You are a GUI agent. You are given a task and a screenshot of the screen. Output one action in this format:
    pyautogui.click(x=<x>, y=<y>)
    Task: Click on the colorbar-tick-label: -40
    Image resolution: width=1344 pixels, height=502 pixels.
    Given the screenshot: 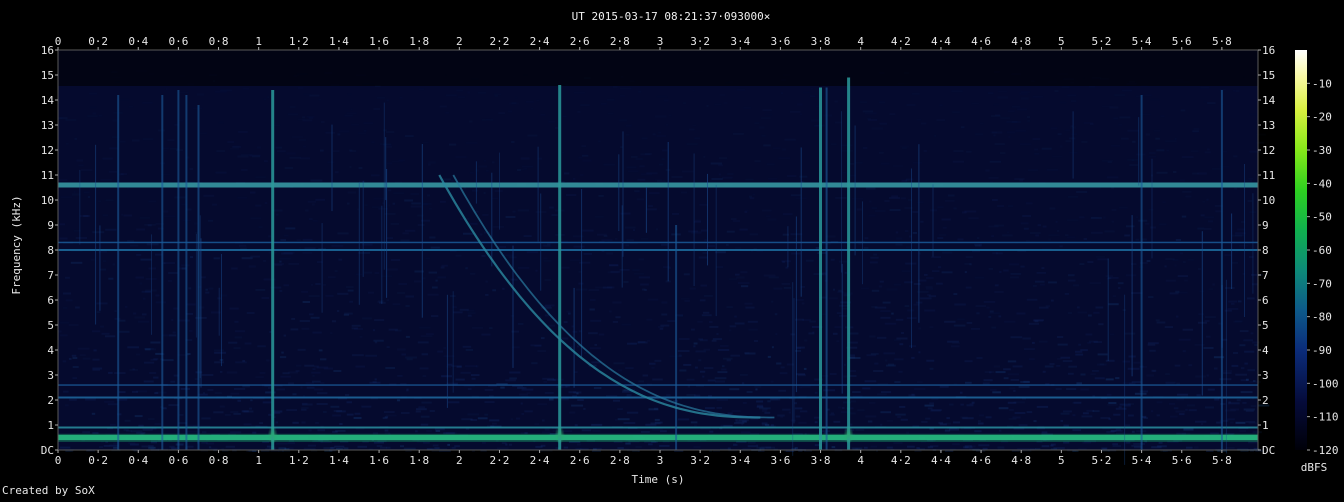 What is the action you would take?
    pyautogui.click(x=1322, y=183)
    